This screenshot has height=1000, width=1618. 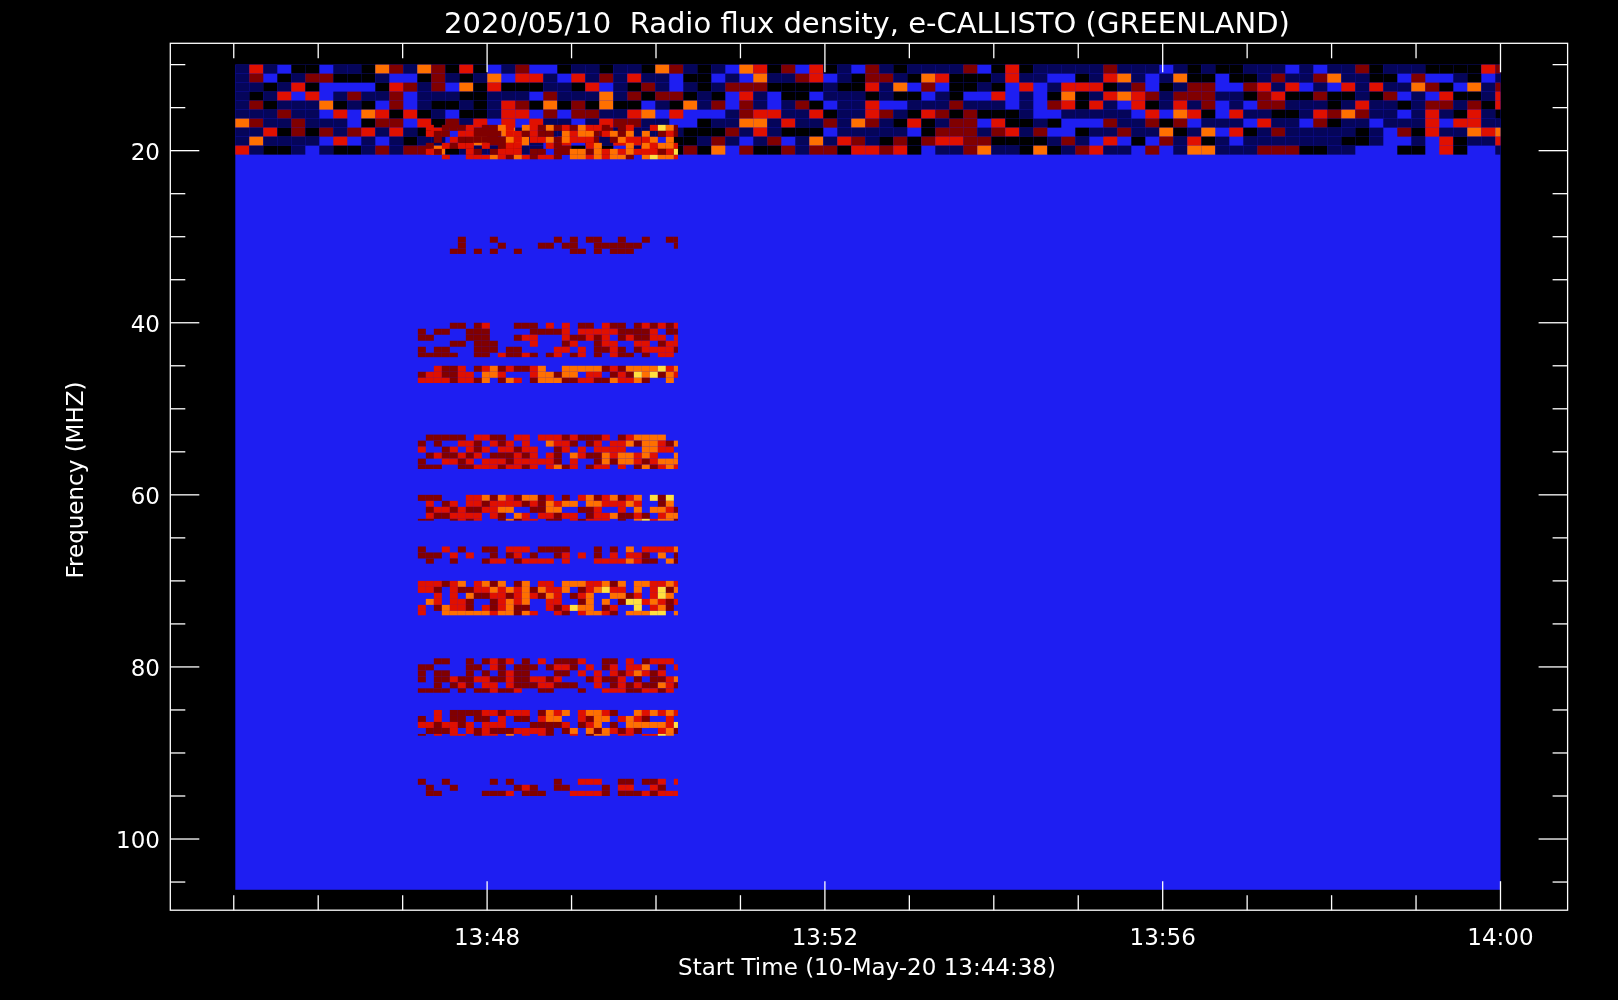 I want to click on y-tick-label: 100, so click(x=138, y=840).